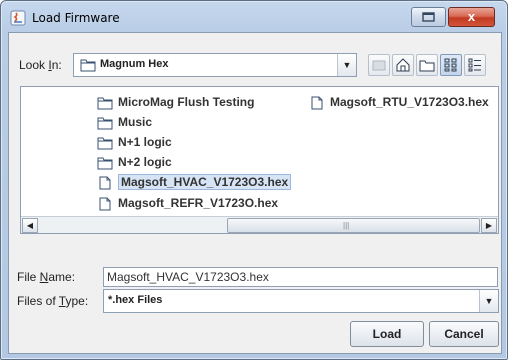 Image resolution: width=508 pixels, height=360 pixels. I want to click on look-in-label: Look In:, so click(40, 65).